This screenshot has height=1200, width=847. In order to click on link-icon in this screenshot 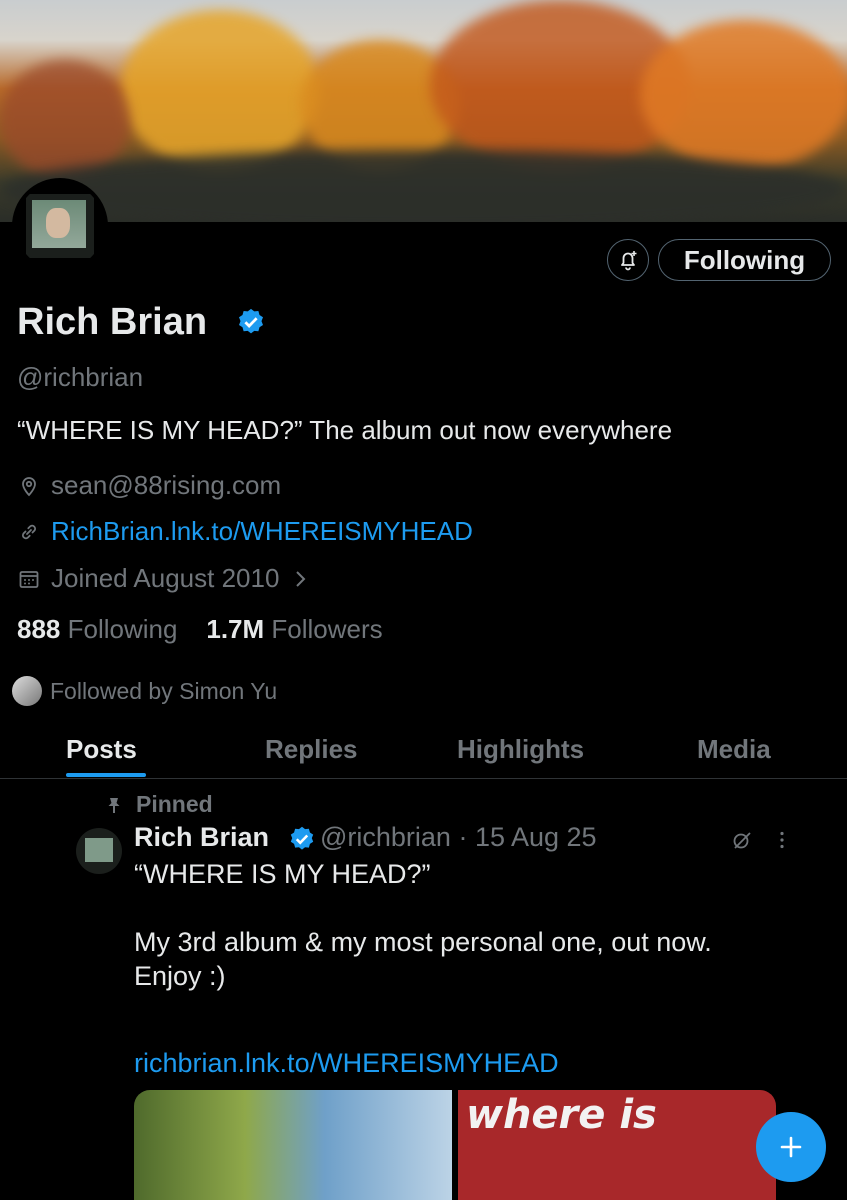, I will do `click(29, 531)`.